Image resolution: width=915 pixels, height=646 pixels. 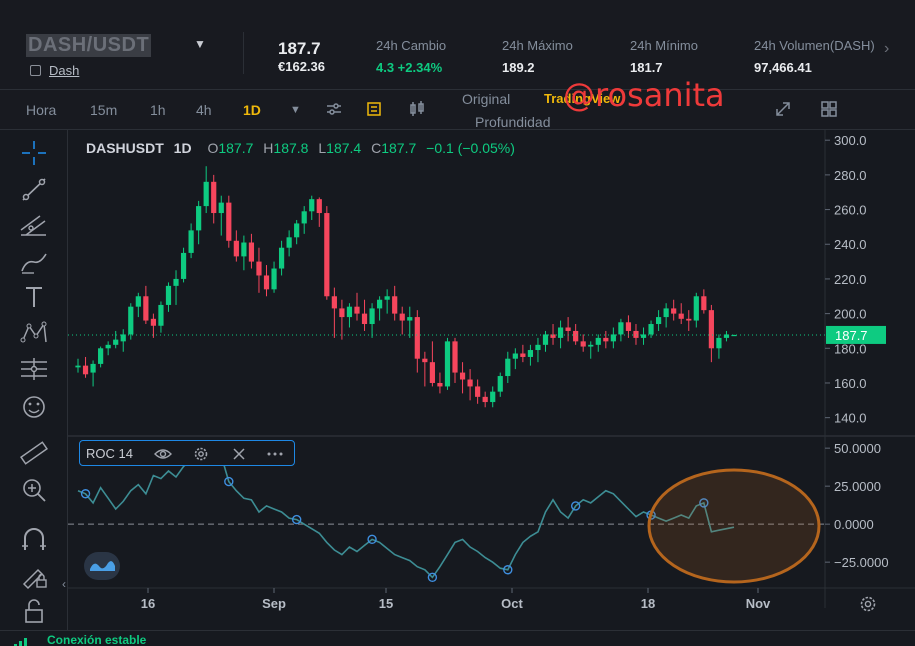 What do you see at coordinates (513, 122) in the screenshot?
I see `view-depth: Profundidad` at bounding box center [513, 122].